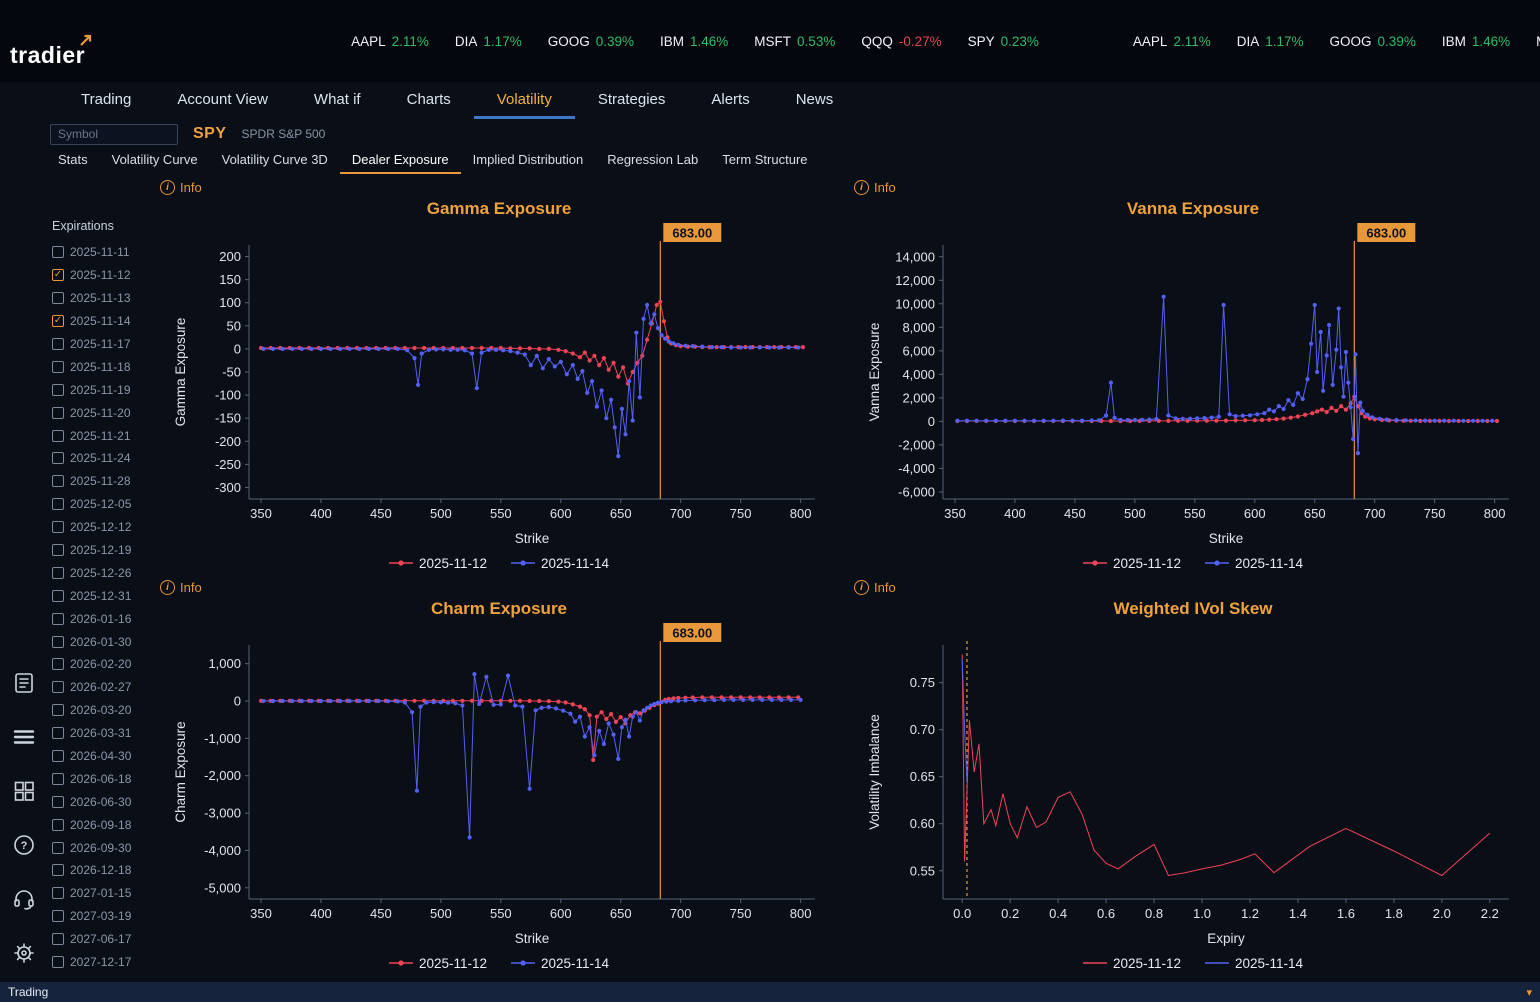 This screenshot has height=1002, width=1540. I want to click on nav-item-trading: Trading, so click(106, 100).